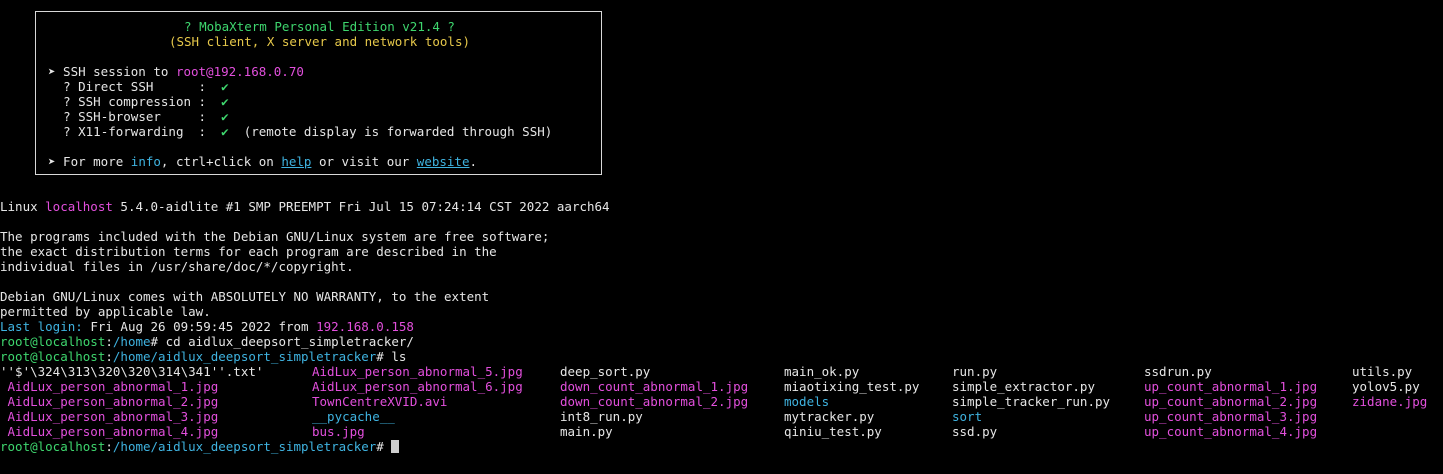 This screenshot has width=1443, height=474. What do you see at coordinates (105, 311) in the screenshot?
I see `motd-line: permitted by applicable law.` at bounding box center [105, 311].